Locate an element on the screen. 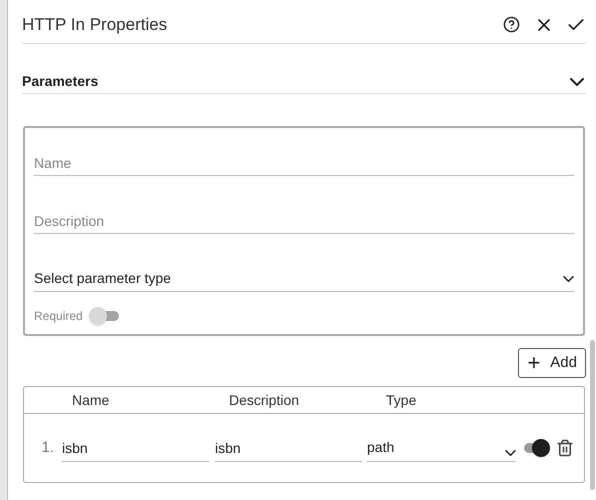 The width and height of the screenshot is (596, 500). description-field: isbn is located at coordinates (288, 448).